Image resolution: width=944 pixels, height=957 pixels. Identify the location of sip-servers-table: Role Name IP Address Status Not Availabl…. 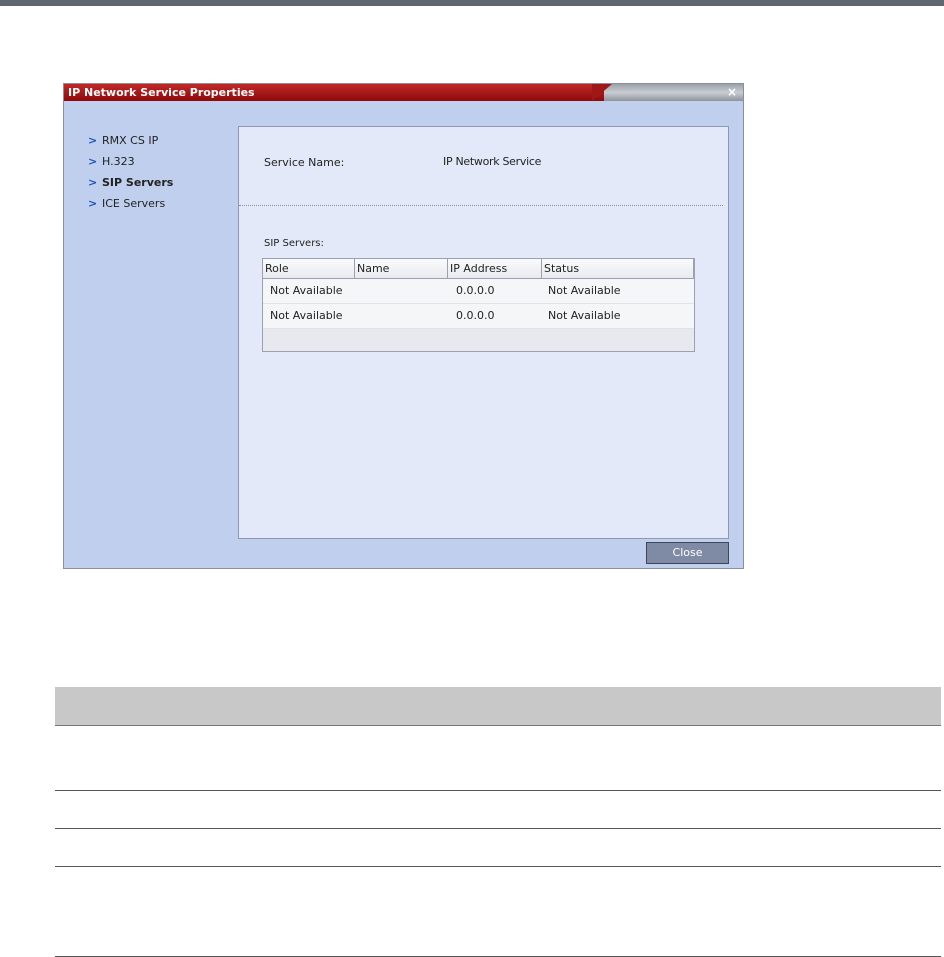
(478, 305).